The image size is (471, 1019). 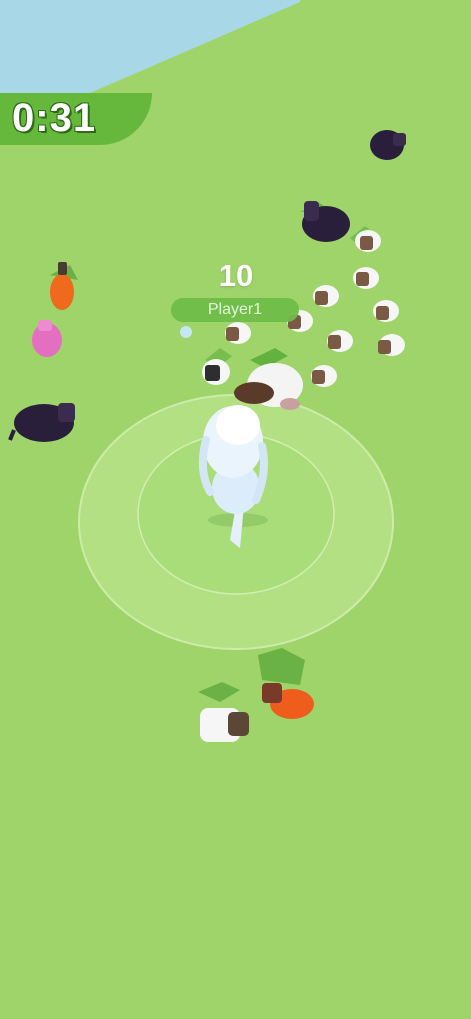 What do you see at coordinates (47, 338) in the screenshot?
I see `pig-icon` at bounding box center [47, 338].